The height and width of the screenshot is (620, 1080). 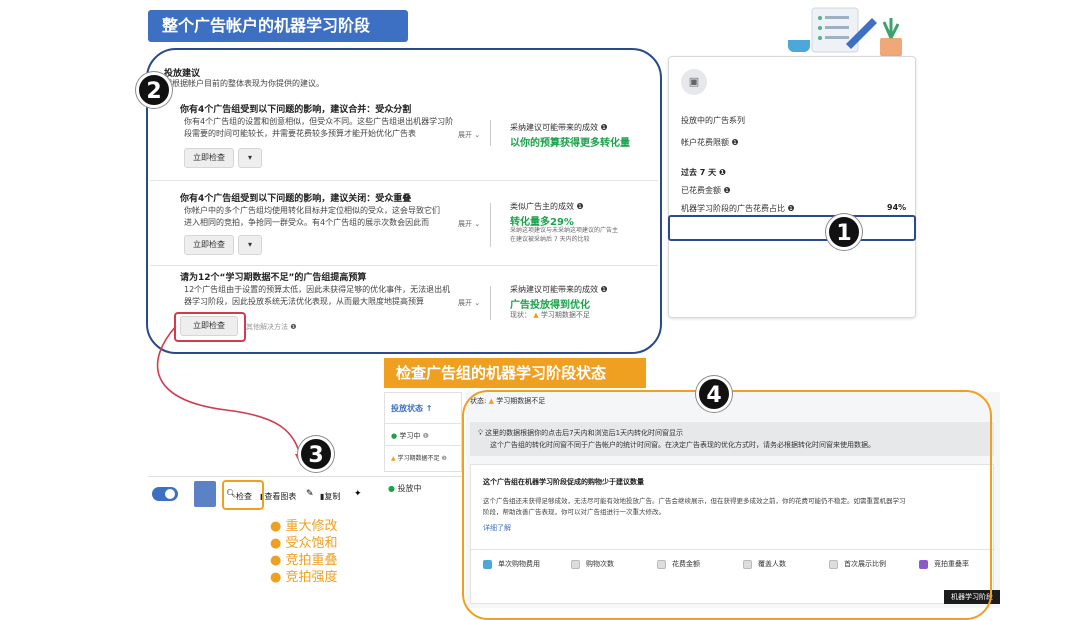 I want to click on pin-icon: ✦, so click(x=358, y=494).